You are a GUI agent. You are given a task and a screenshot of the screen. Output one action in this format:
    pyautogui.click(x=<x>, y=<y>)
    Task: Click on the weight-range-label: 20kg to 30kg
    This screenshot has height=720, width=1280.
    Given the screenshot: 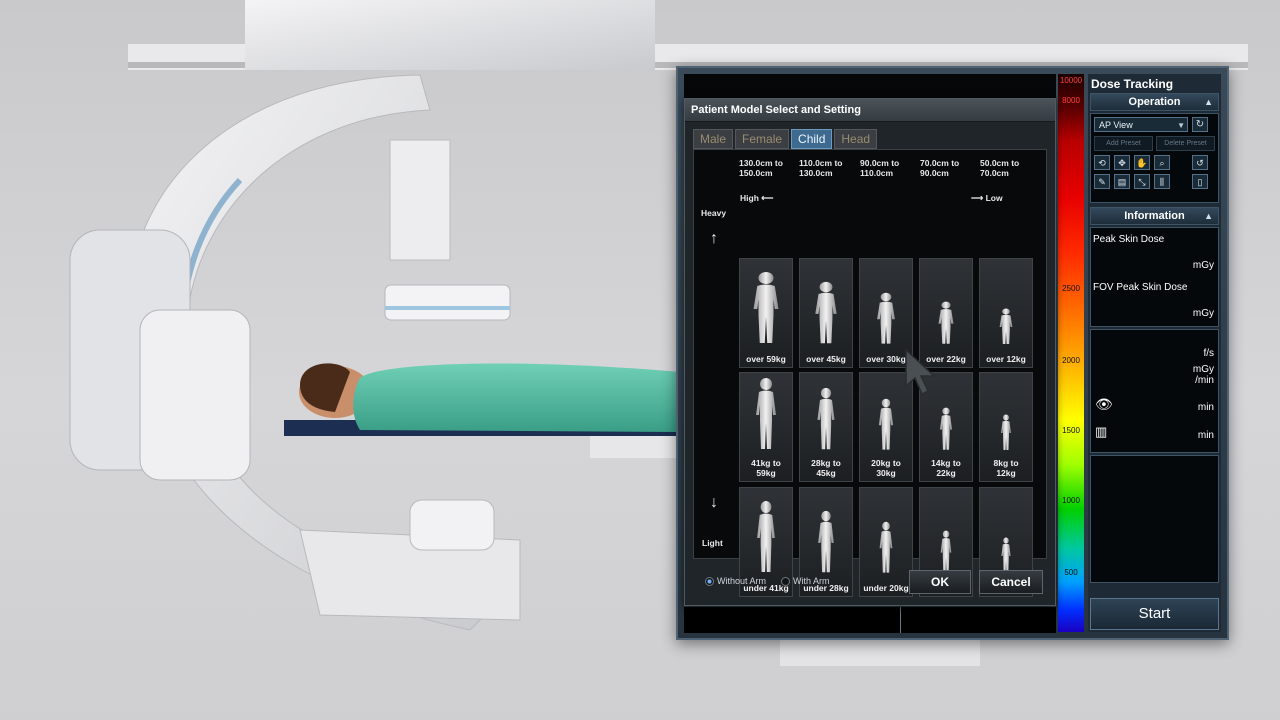 What is the action you would take?
    pyautogui.click(x=886, y=468)
    